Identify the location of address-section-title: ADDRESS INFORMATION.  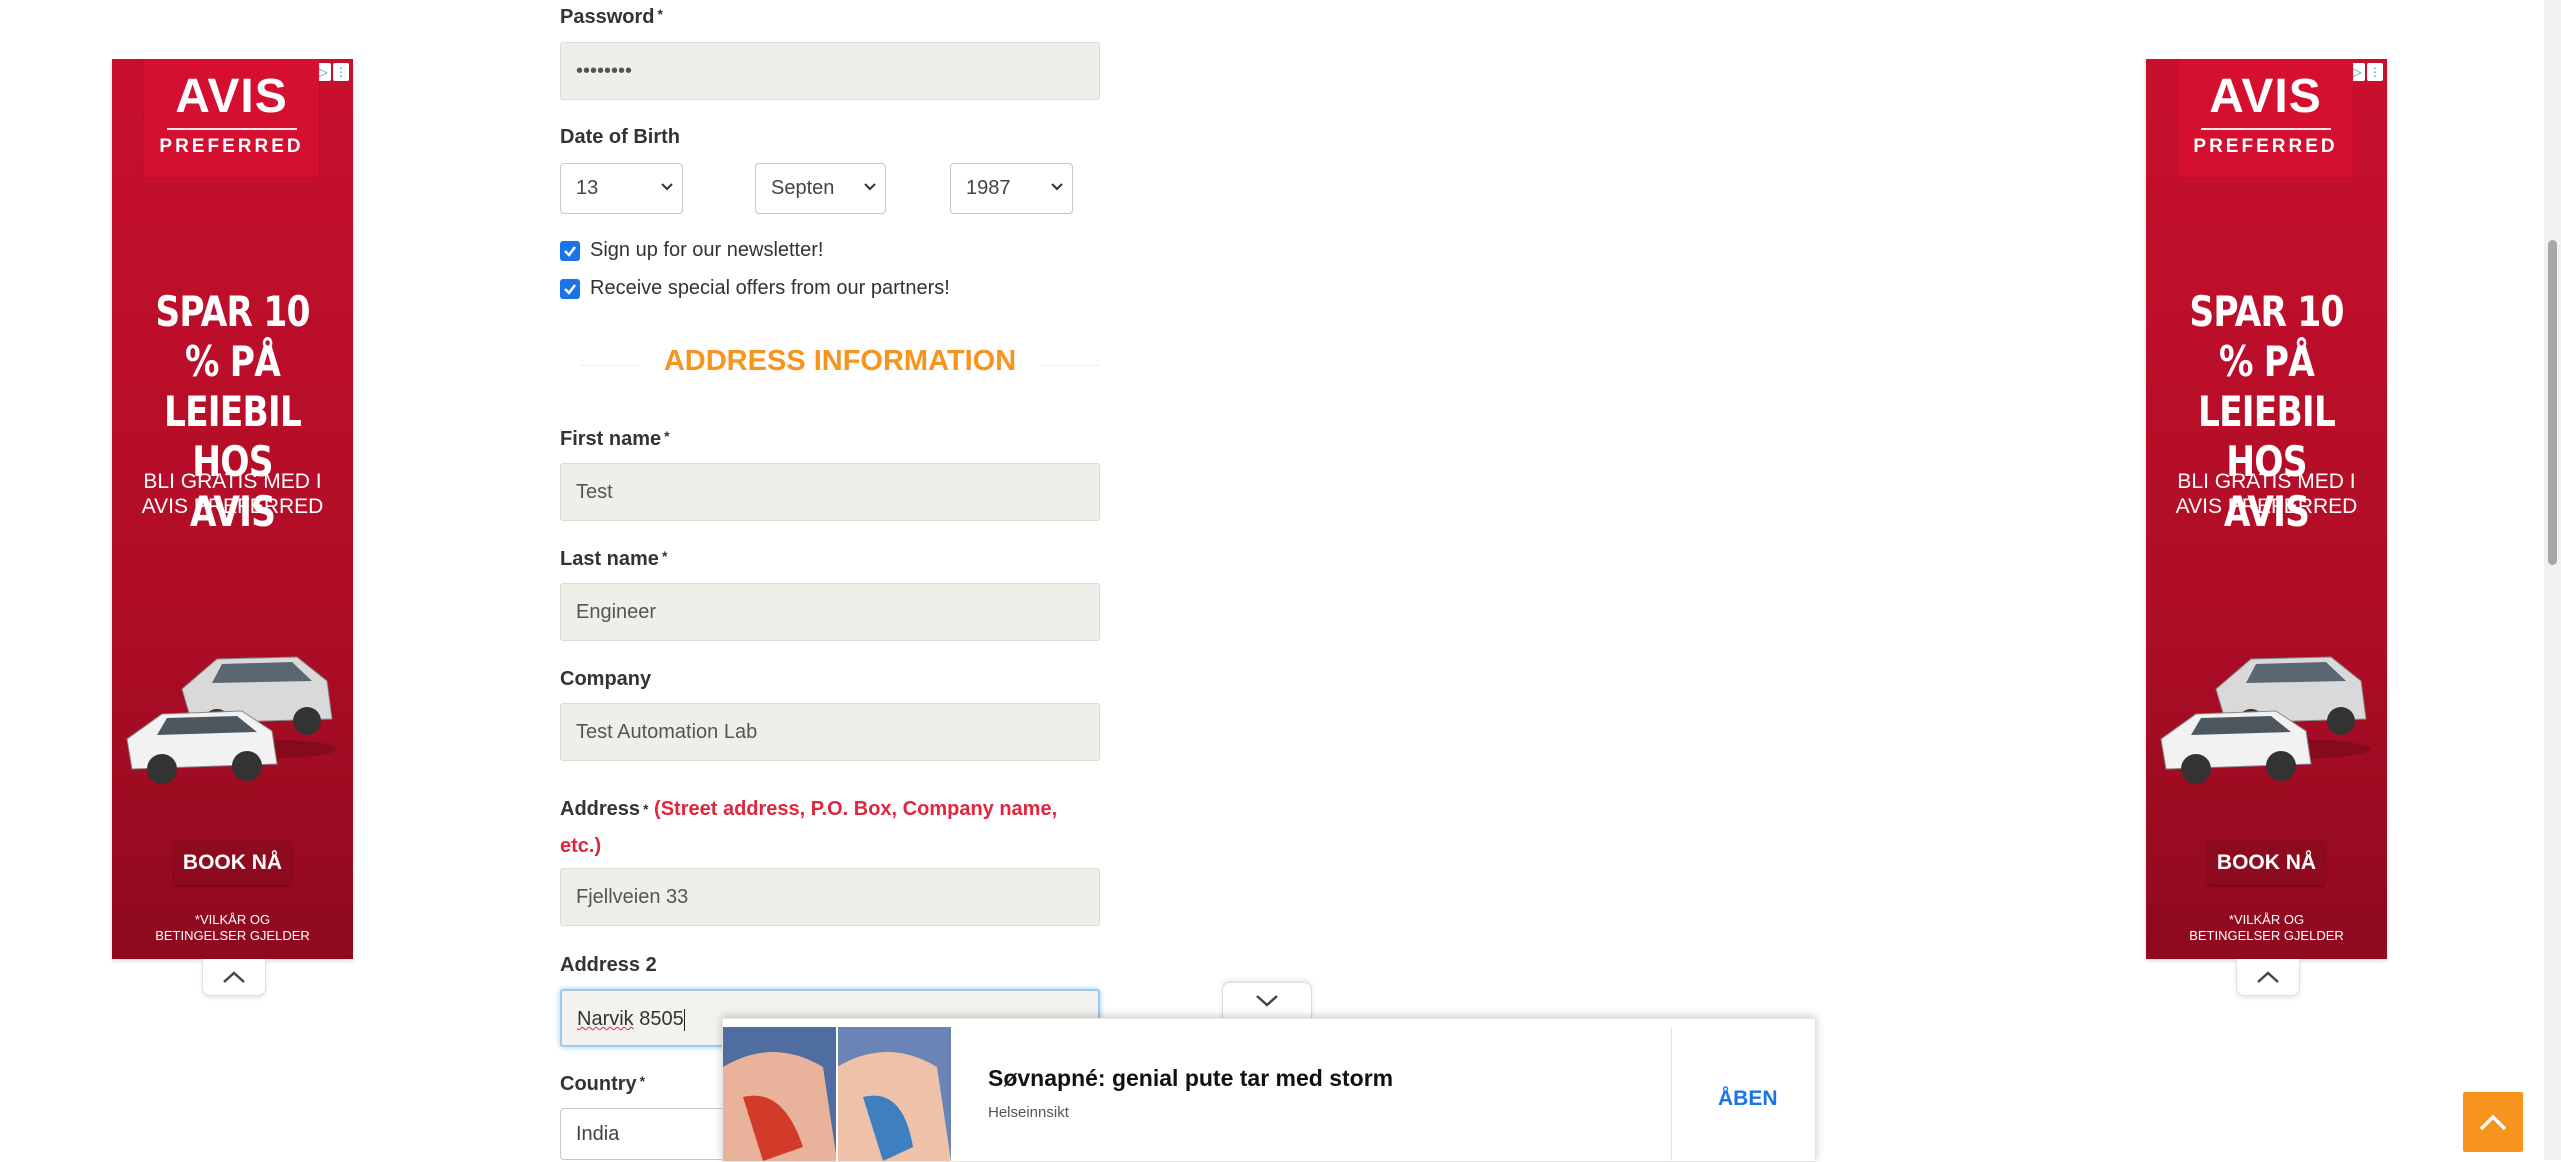
(840, 361).